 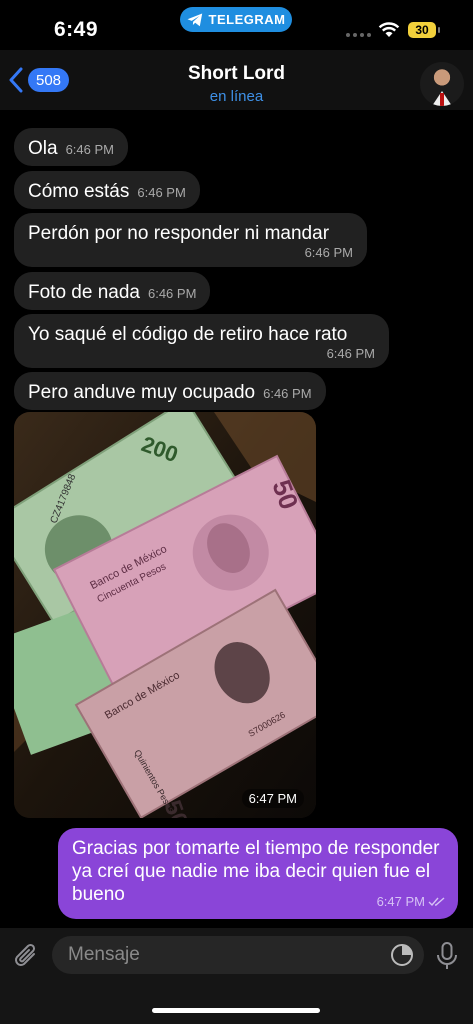 I want to click on battery-tip, so click(x=439, y=30).